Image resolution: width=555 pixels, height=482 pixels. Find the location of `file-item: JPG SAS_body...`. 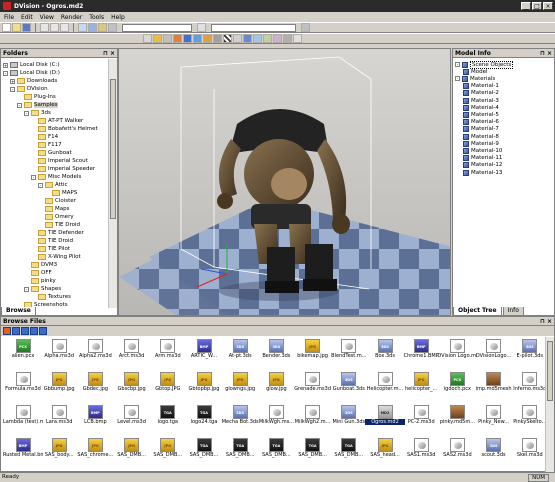

file-item: JPG SAS_body... is located at coordinates (59, 450).